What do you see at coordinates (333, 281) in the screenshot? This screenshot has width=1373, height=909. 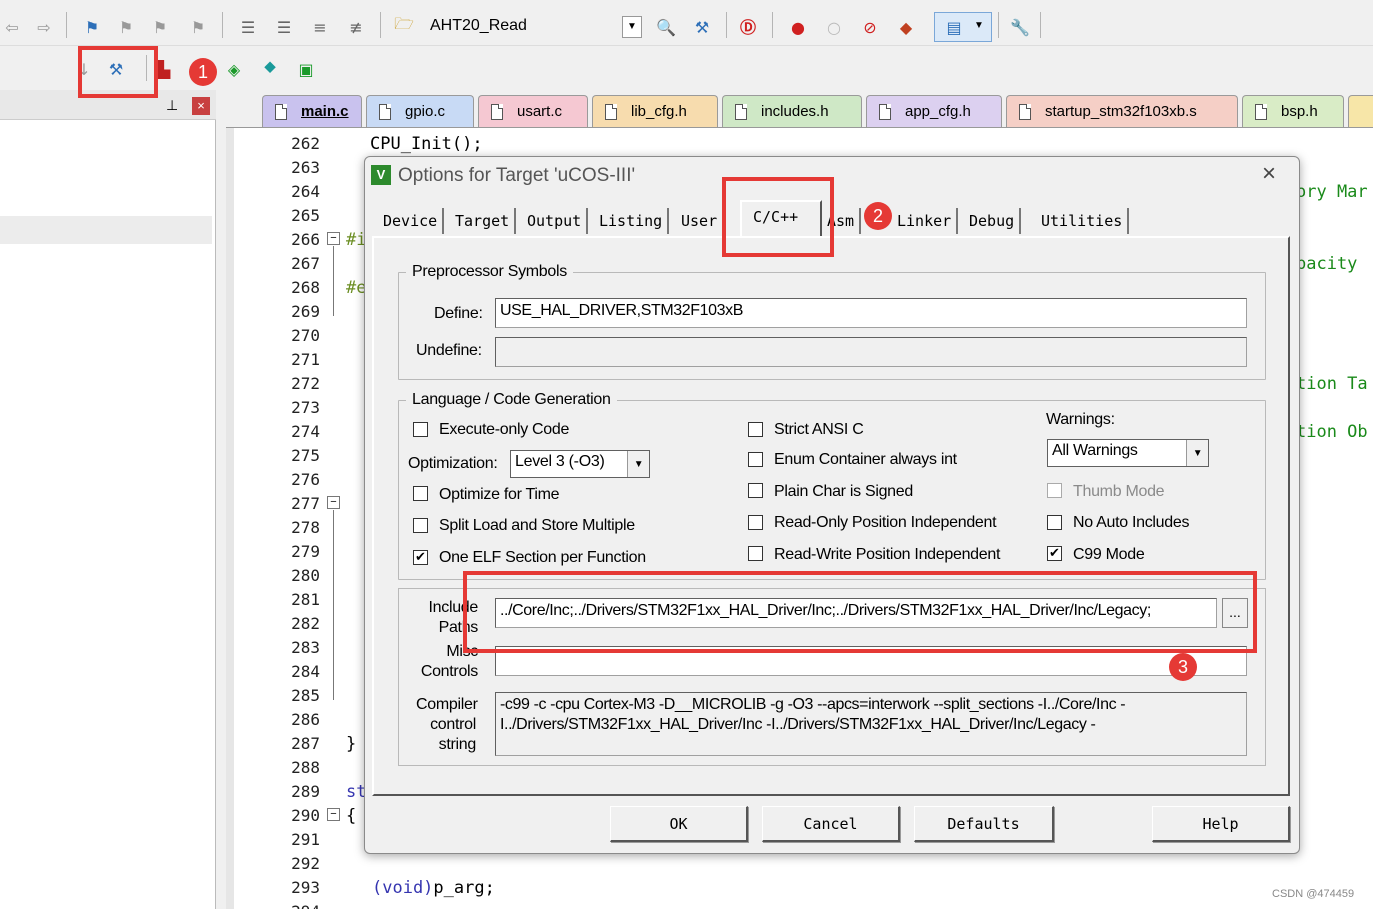 I see `fold-line` at bounding box center [333, 281].